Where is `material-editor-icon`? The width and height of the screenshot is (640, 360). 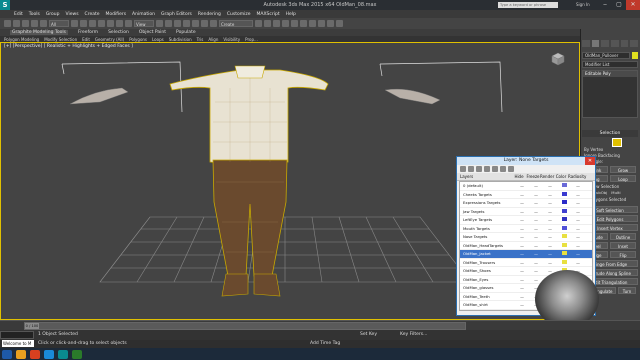 material-editor-icon is located at coordinates (312, 23).